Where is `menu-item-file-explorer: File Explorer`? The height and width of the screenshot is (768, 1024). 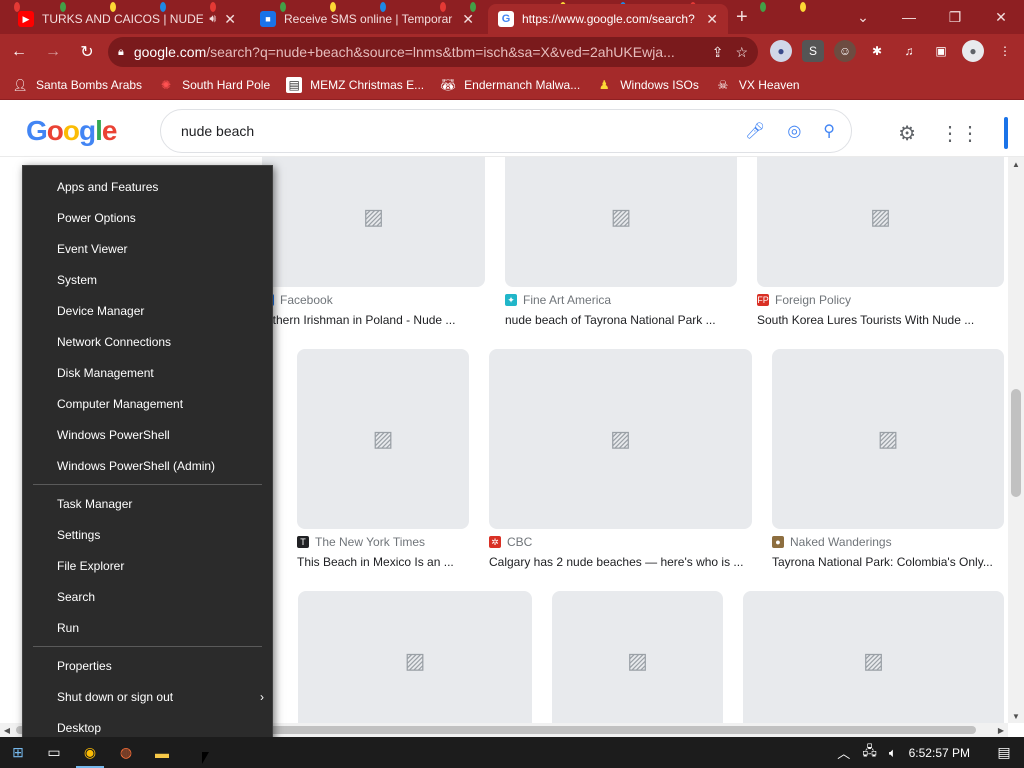
menu-item-file-explorer: File Explorer is located at coordinates (147, 565).